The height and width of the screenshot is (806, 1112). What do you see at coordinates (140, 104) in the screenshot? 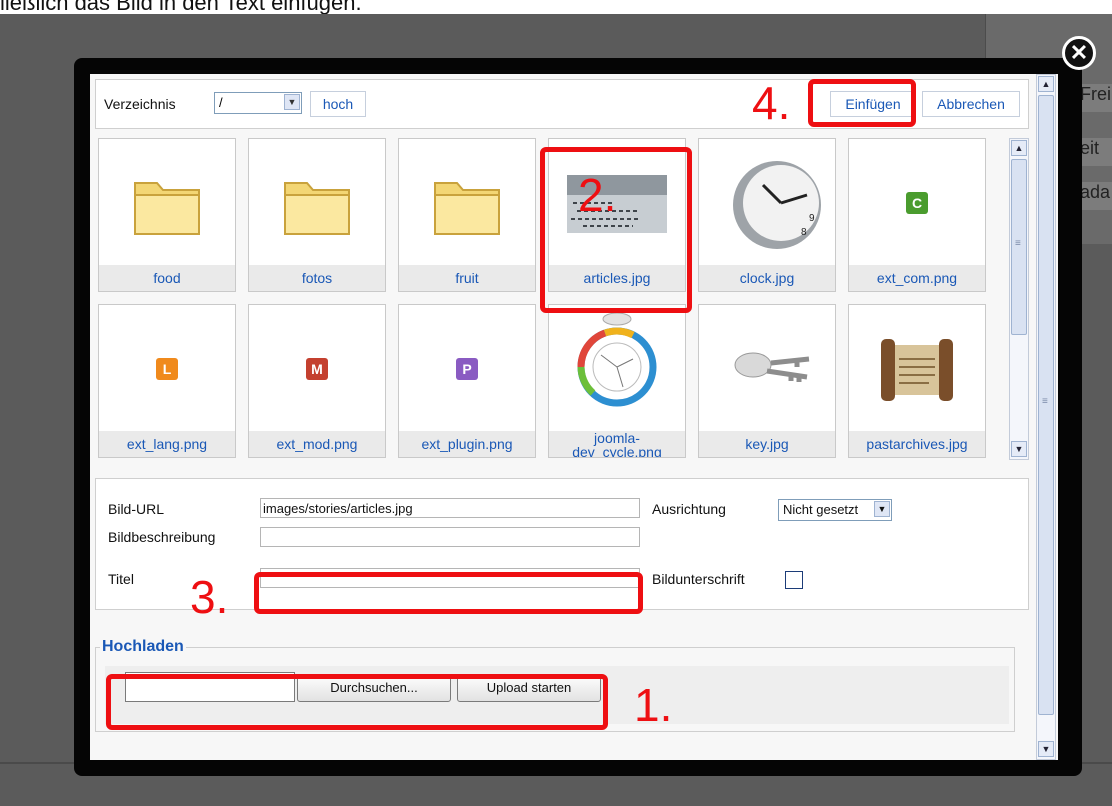
I see `directory-label: Verzeichnis` at bounding box center [140, 104].